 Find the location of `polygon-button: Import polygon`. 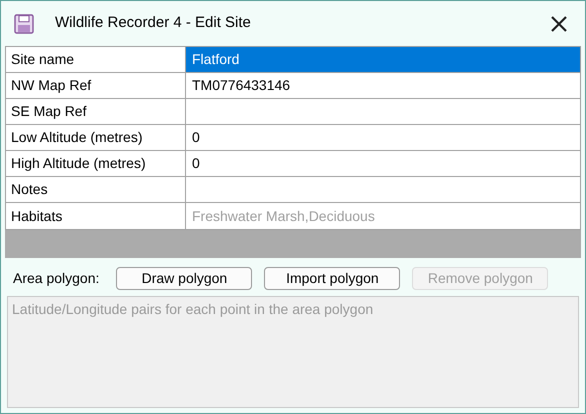

polygon-button: Import polygon is located at coordinates (332, 278).